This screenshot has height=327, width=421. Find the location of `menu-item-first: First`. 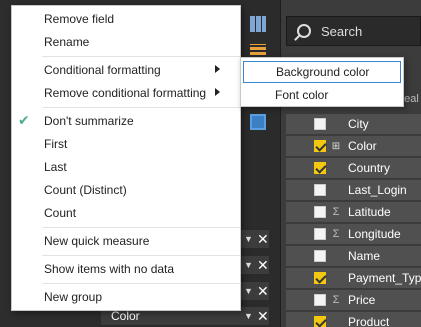

menu-item-first: First is located at coordinates (126, 144).